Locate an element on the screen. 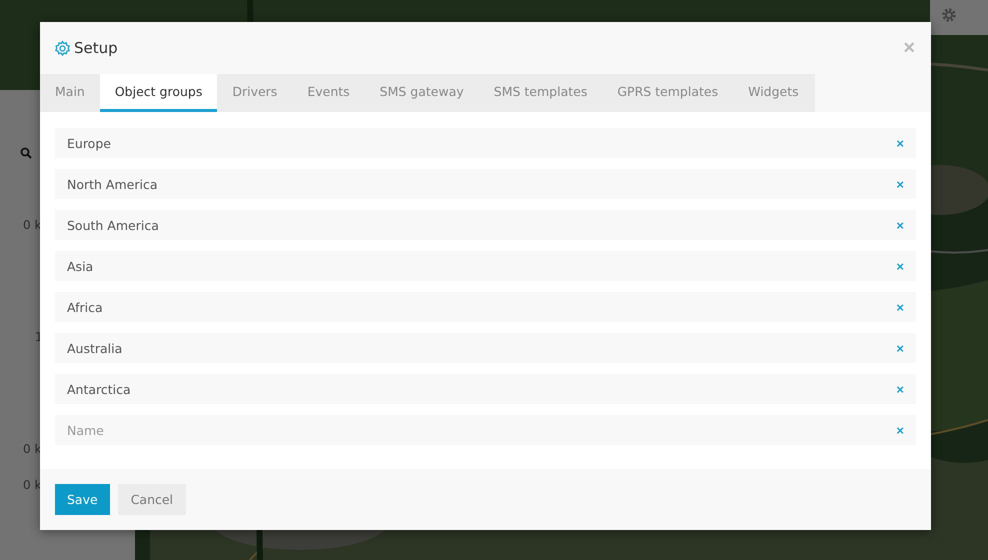 The height and width of the screenshot is (560, 988). group-name-field: South America is located at coordinates (472, 225).